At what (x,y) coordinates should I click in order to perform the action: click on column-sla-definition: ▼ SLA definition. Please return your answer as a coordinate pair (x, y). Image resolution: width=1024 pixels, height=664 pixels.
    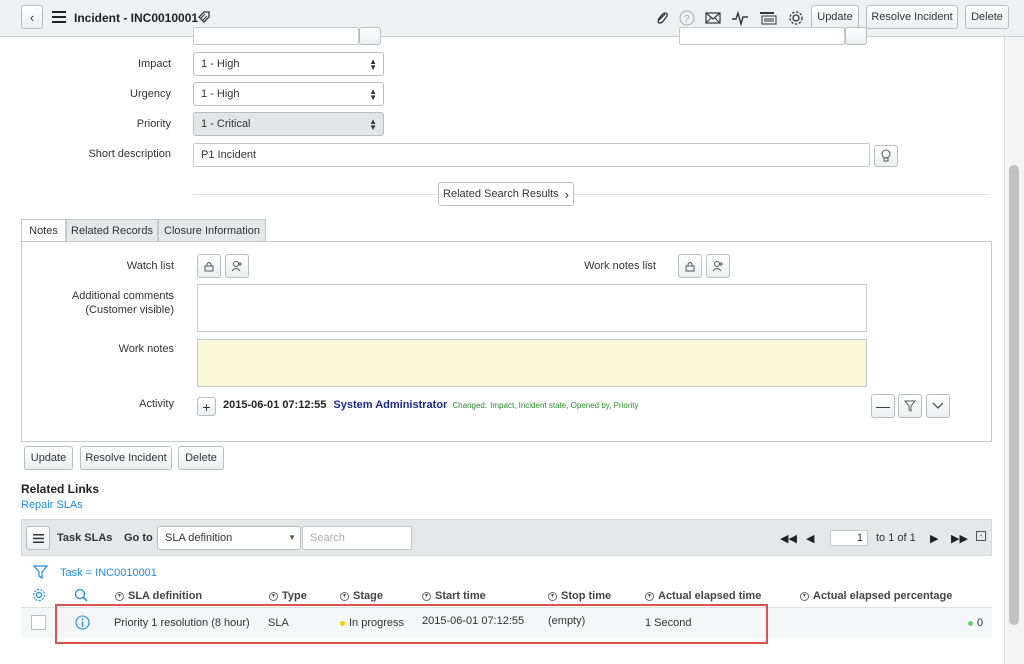
    Looking at the image, I should click on (158, 596).